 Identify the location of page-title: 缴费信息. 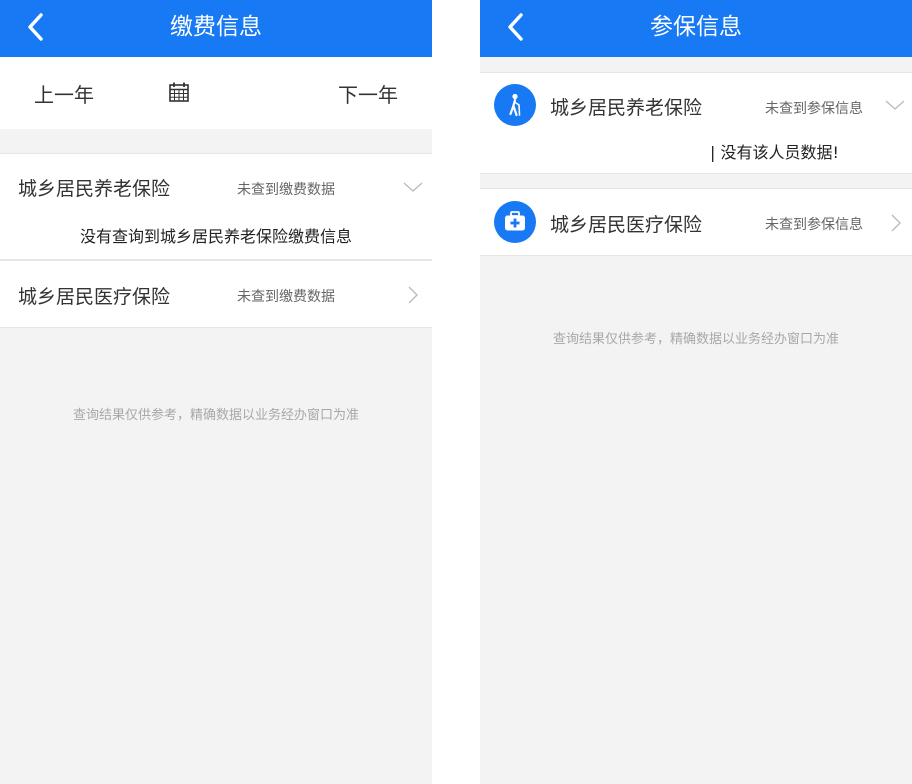
(216, 27).